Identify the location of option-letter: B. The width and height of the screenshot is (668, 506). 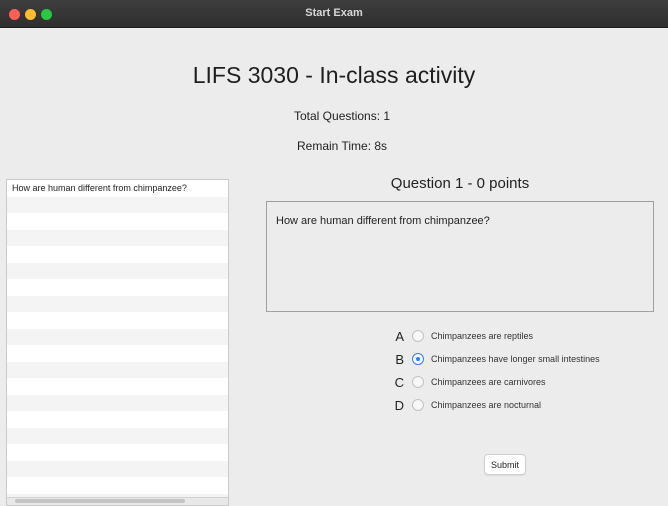
(399, 359).